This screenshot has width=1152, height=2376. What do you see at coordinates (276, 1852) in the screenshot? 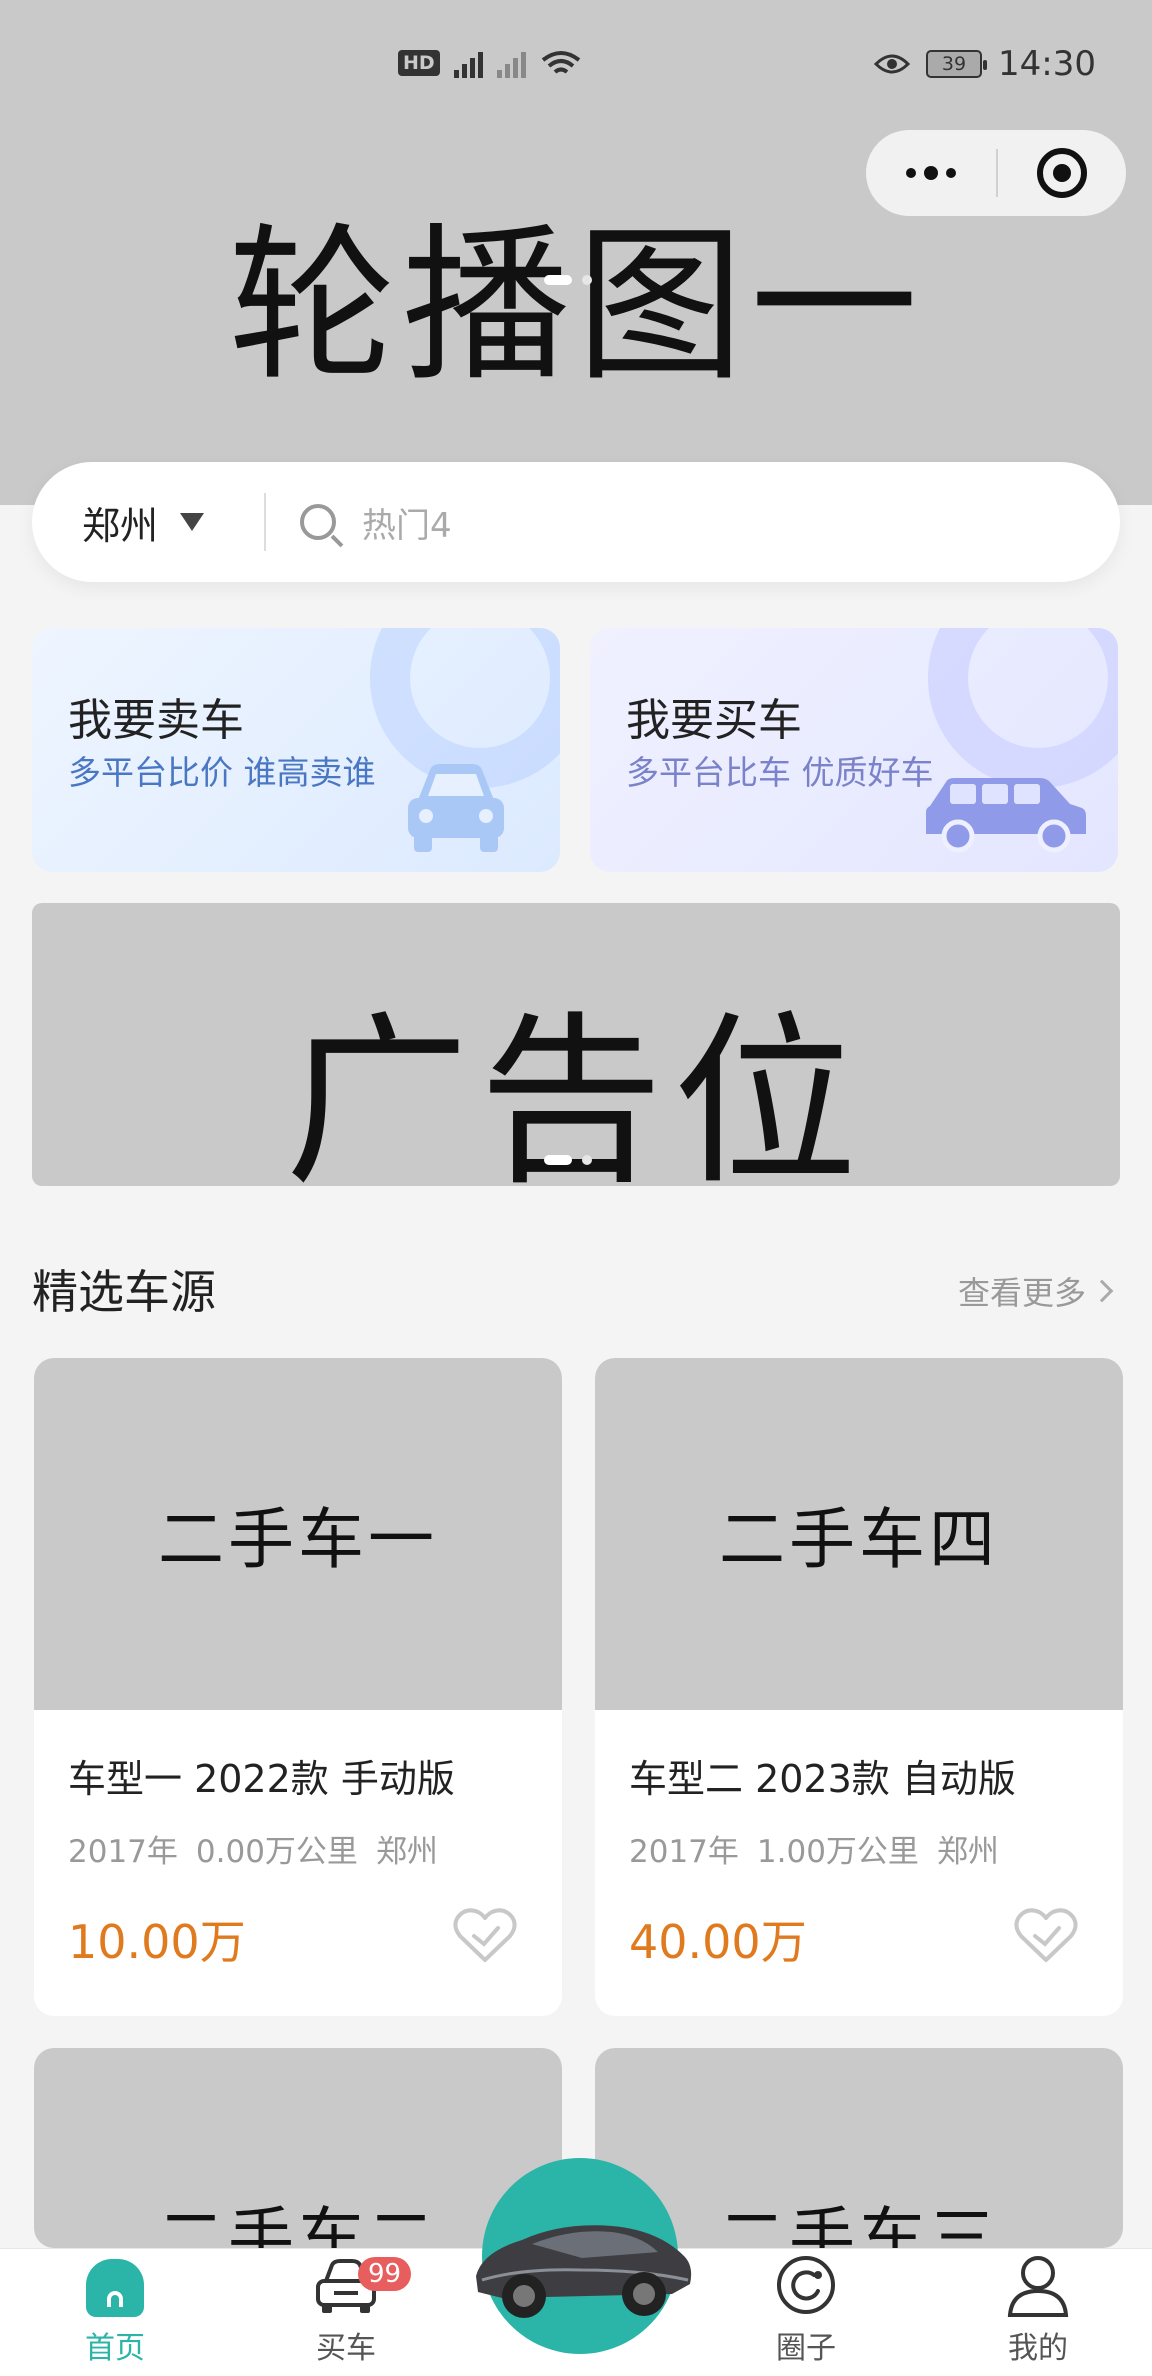
I see `car-mileage: 0.00万公里` at bounding box center [276, 1852].